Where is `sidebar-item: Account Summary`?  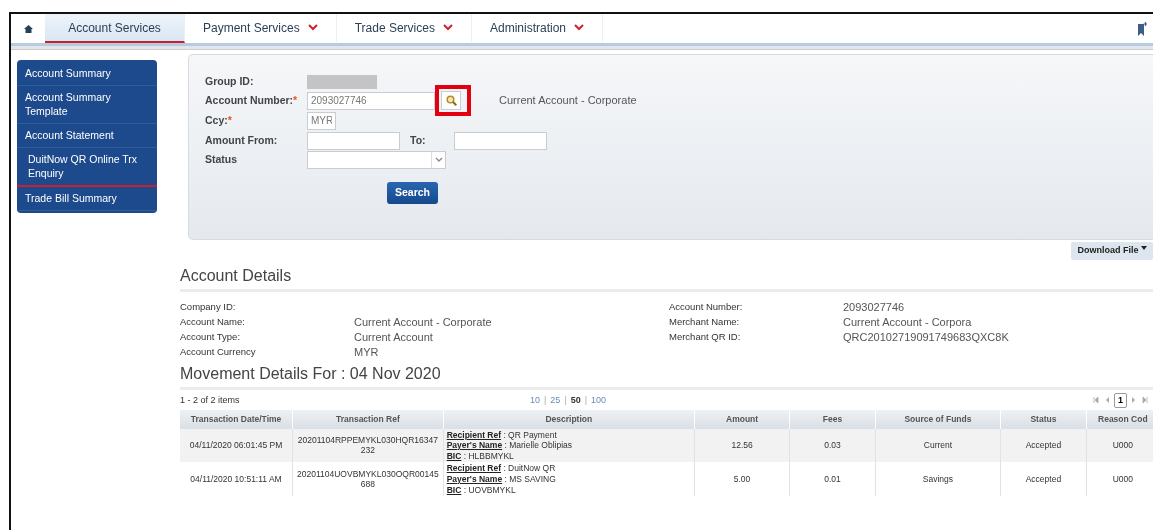
sidebar-item: Account Summary is located at coordinates (87, 74).